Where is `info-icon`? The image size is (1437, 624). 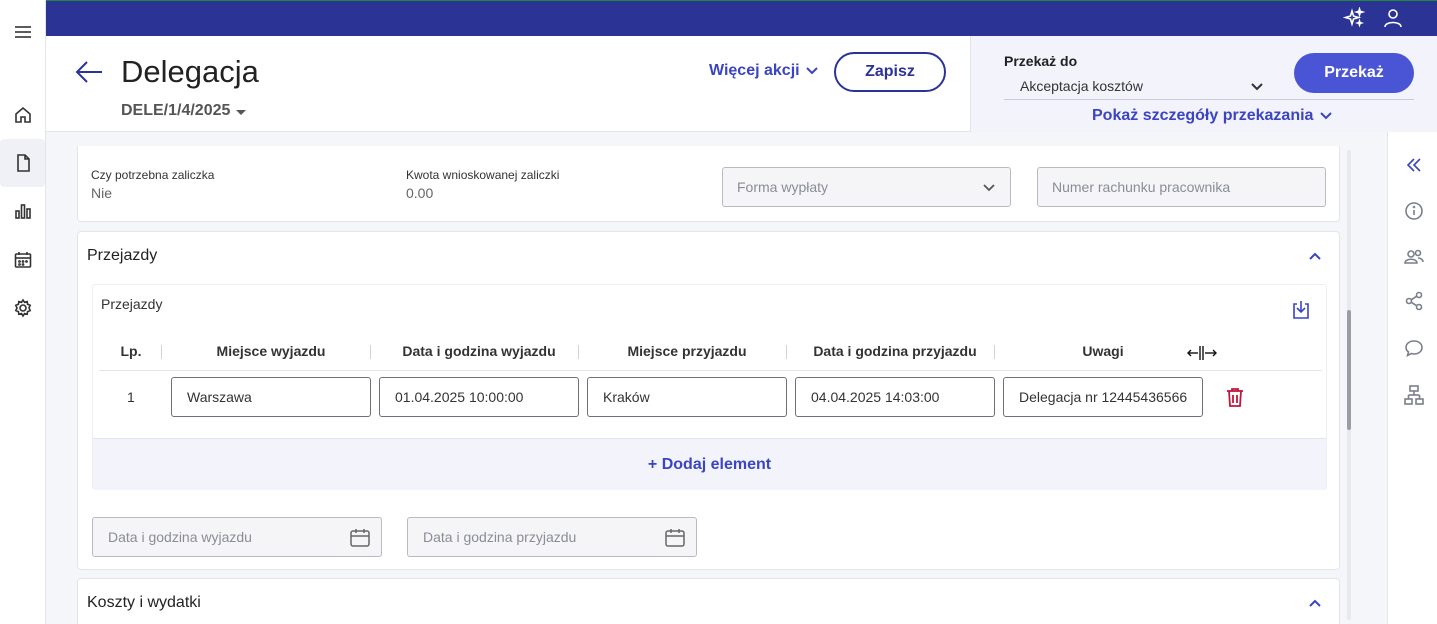
info-icon is located at coordinates (1414, 211).